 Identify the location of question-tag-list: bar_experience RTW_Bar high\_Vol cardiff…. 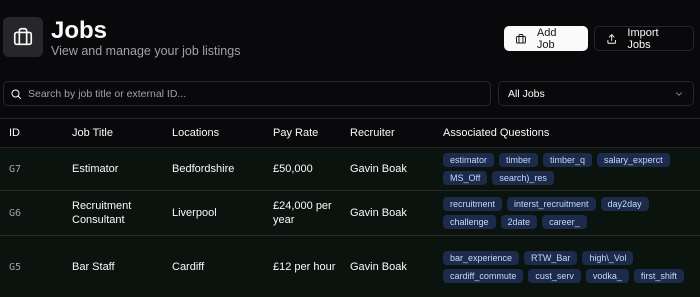
(571, 266).